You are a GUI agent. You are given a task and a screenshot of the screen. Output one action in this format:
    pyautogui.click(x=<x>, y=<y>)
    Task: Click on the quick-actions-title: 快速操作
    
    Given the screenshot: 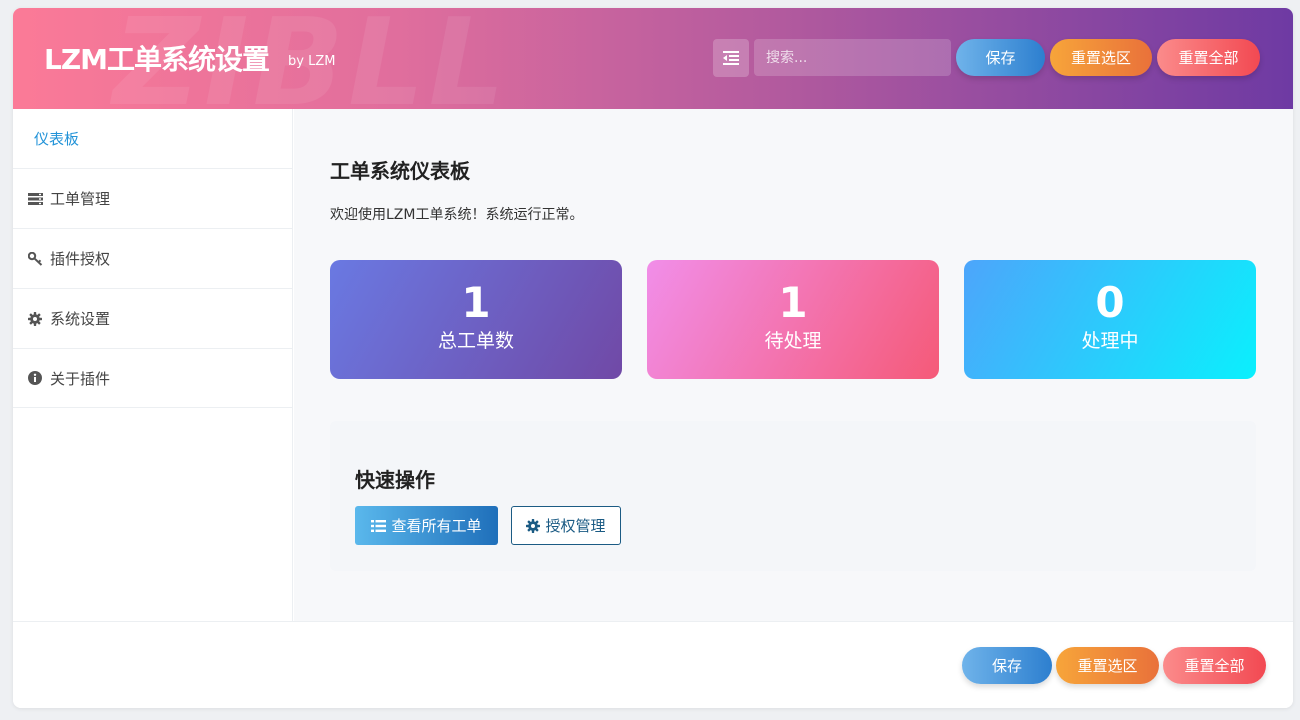 What is the action you would take?
    pyautogui.click(x=395, y=480)
    